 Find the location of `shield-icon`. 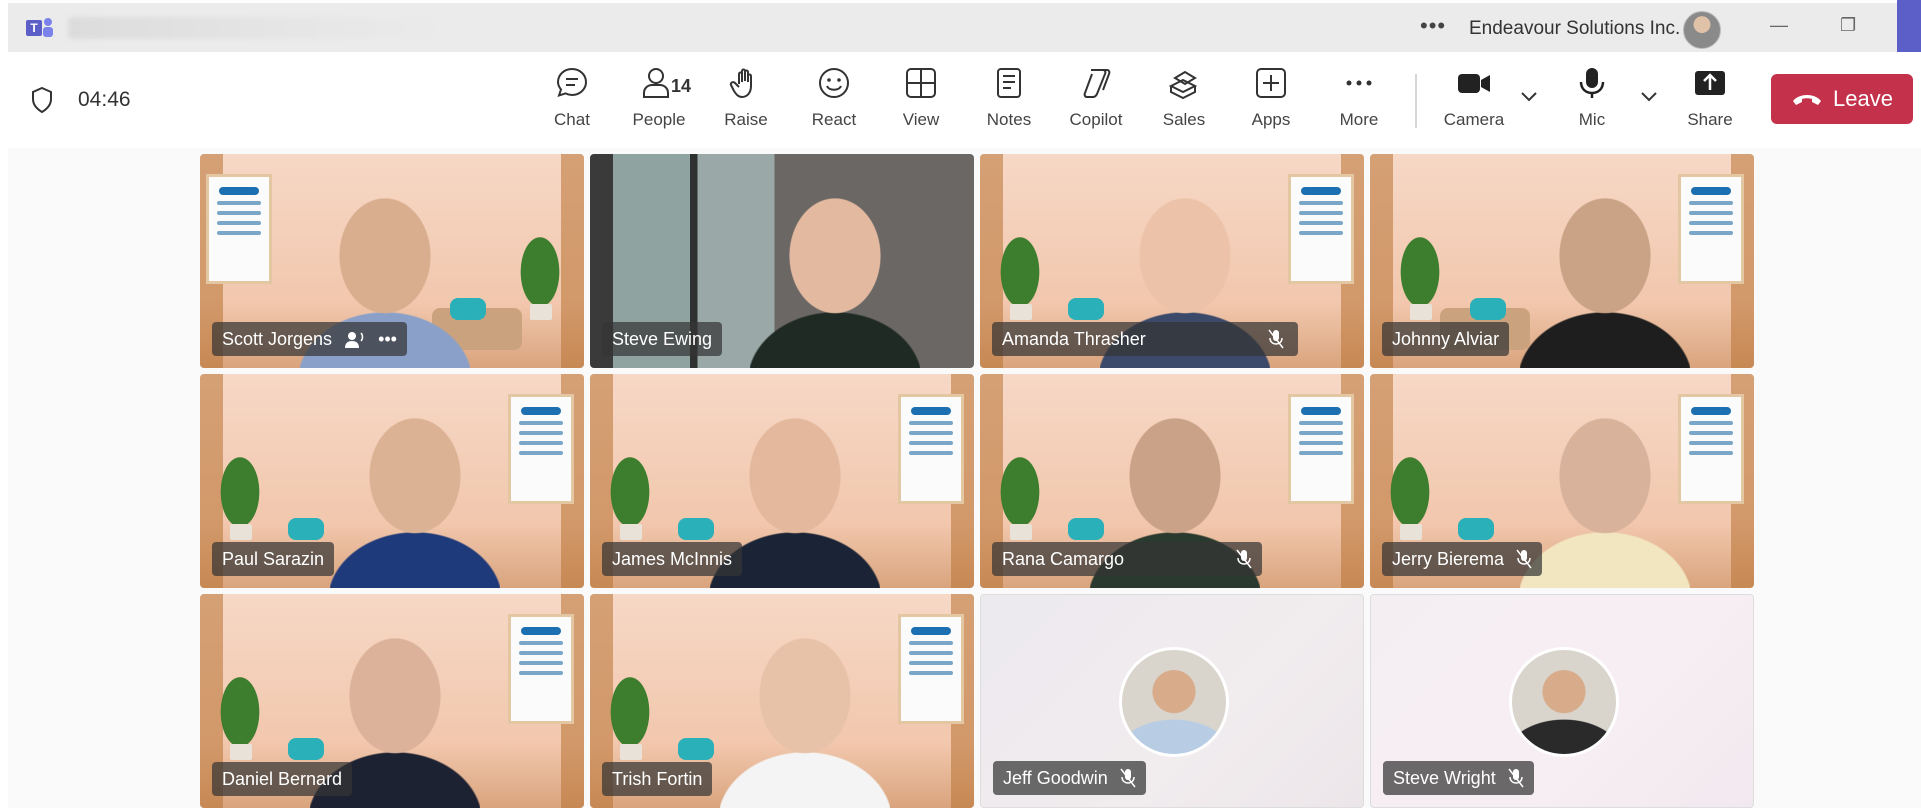

shield-icon is located at coordinates (42, 100).